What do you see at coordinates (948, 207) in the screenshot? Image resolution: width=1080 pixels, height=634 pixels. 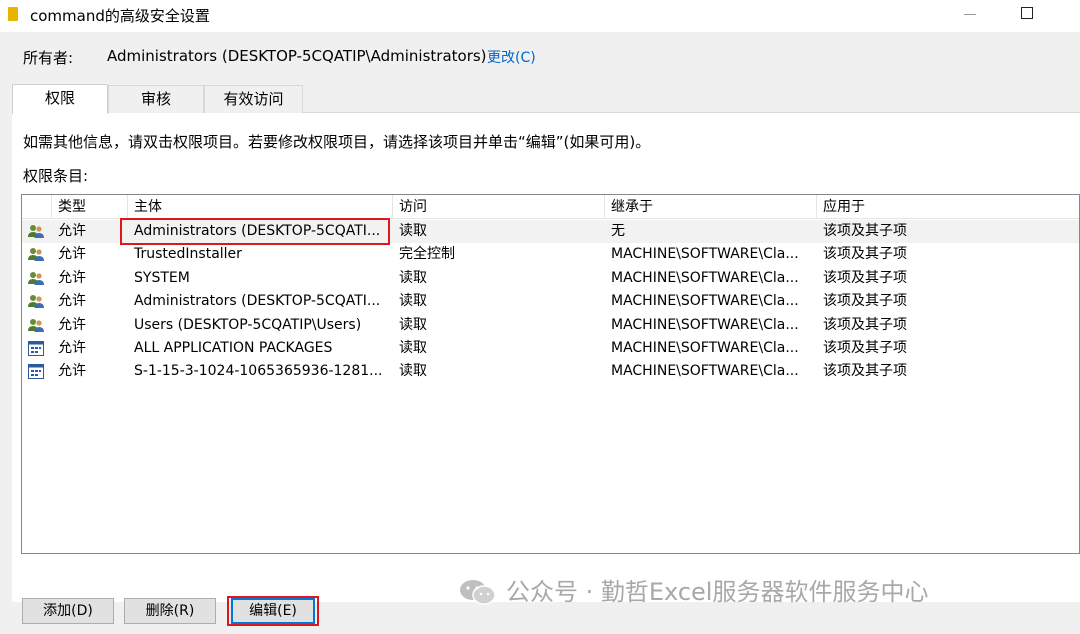 I see `header-applies-to: 应用于` at bounding box center [948, 207].